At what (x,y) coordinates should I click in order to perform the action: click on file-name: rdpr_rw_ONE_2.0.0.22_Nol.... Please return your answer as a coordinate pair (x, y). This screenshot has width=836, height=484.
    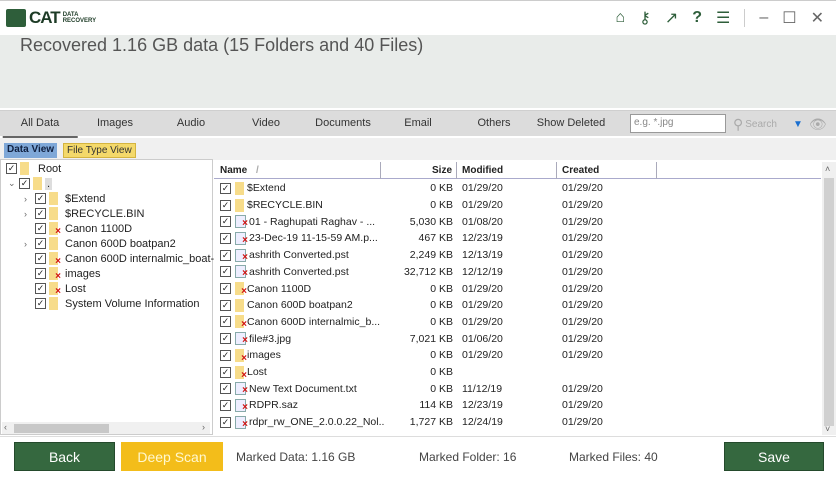
    Looking at the image, I should click on (316, 422).